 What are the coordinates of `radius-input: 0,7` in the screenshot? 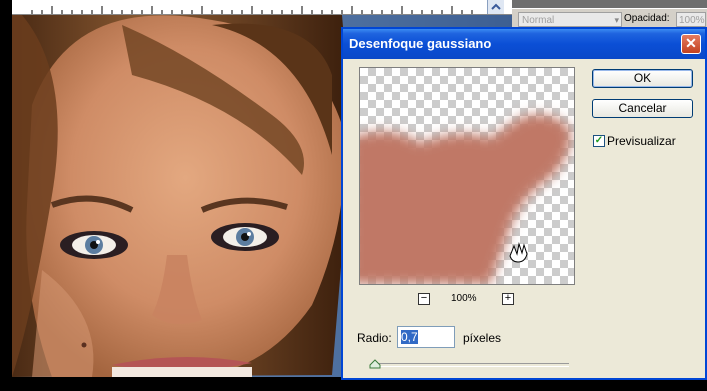 It's located at (426, 337).